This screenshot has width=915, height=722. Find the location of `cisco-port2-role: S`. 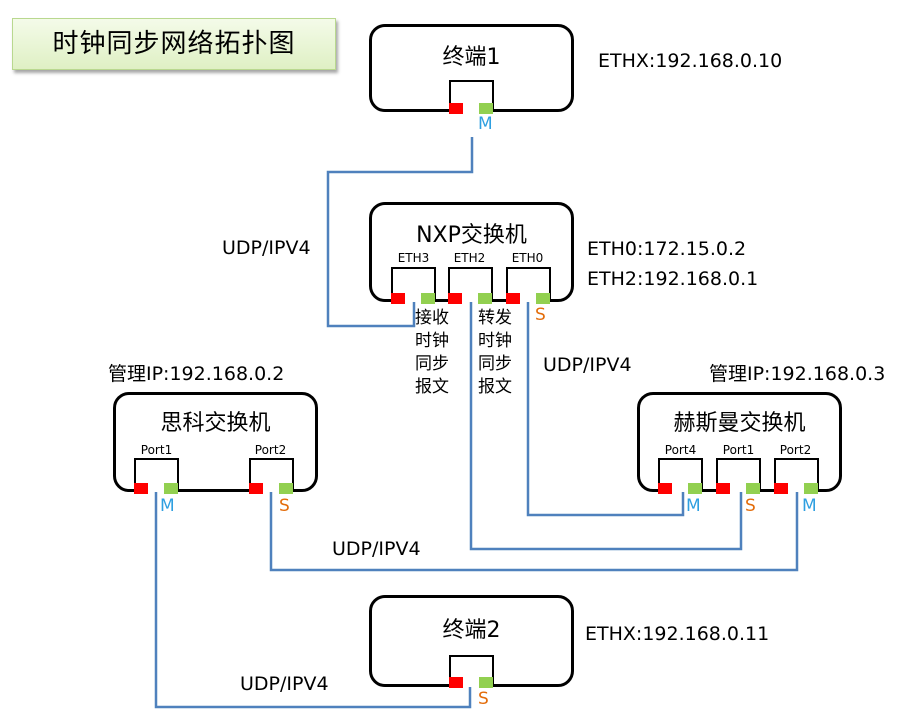

cisco-port2-role: S is located at coordinates (284, 506).